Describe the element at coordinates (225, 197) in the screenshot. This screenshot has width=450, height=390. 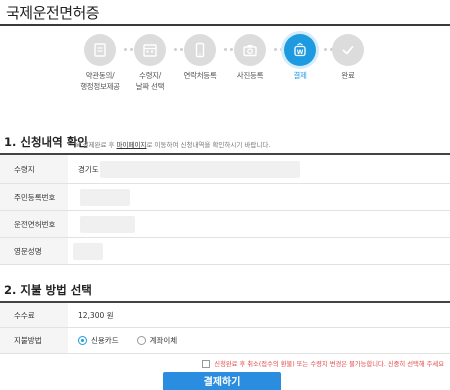
I see `table-row-resident-number: 주민등록번호` at that location.